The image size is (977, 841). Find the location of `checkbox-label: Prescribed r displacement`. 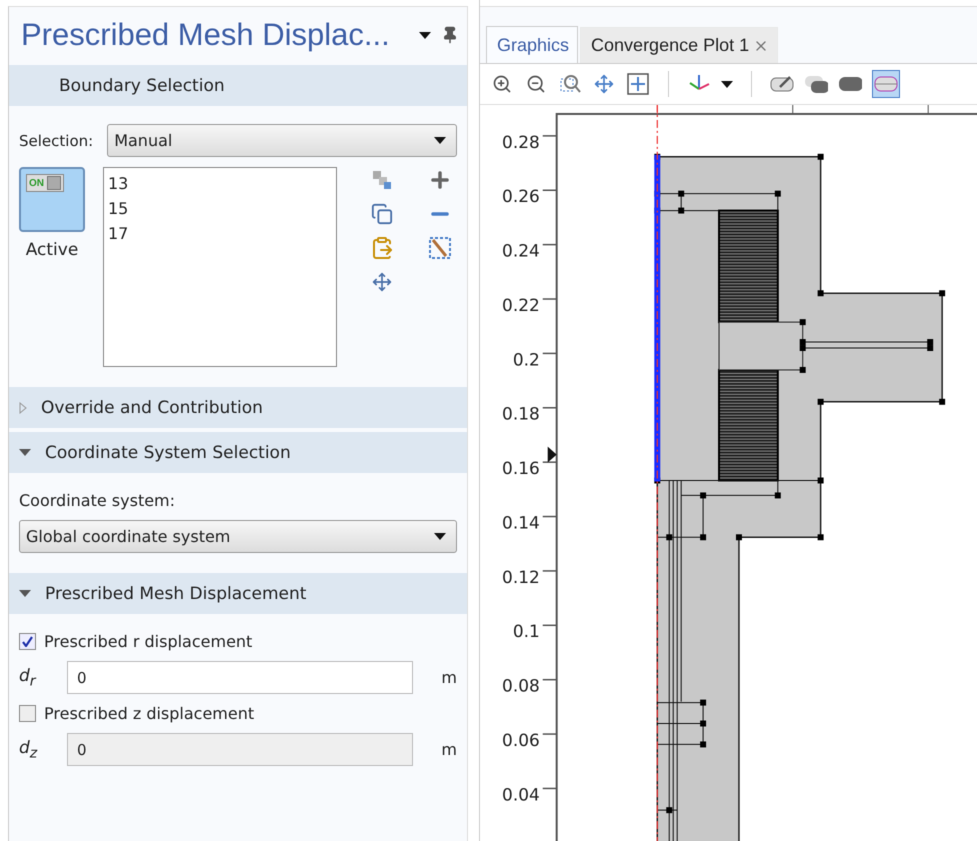

checkbox-label: Prescribed r displacement is located at coordinates (148, 641).